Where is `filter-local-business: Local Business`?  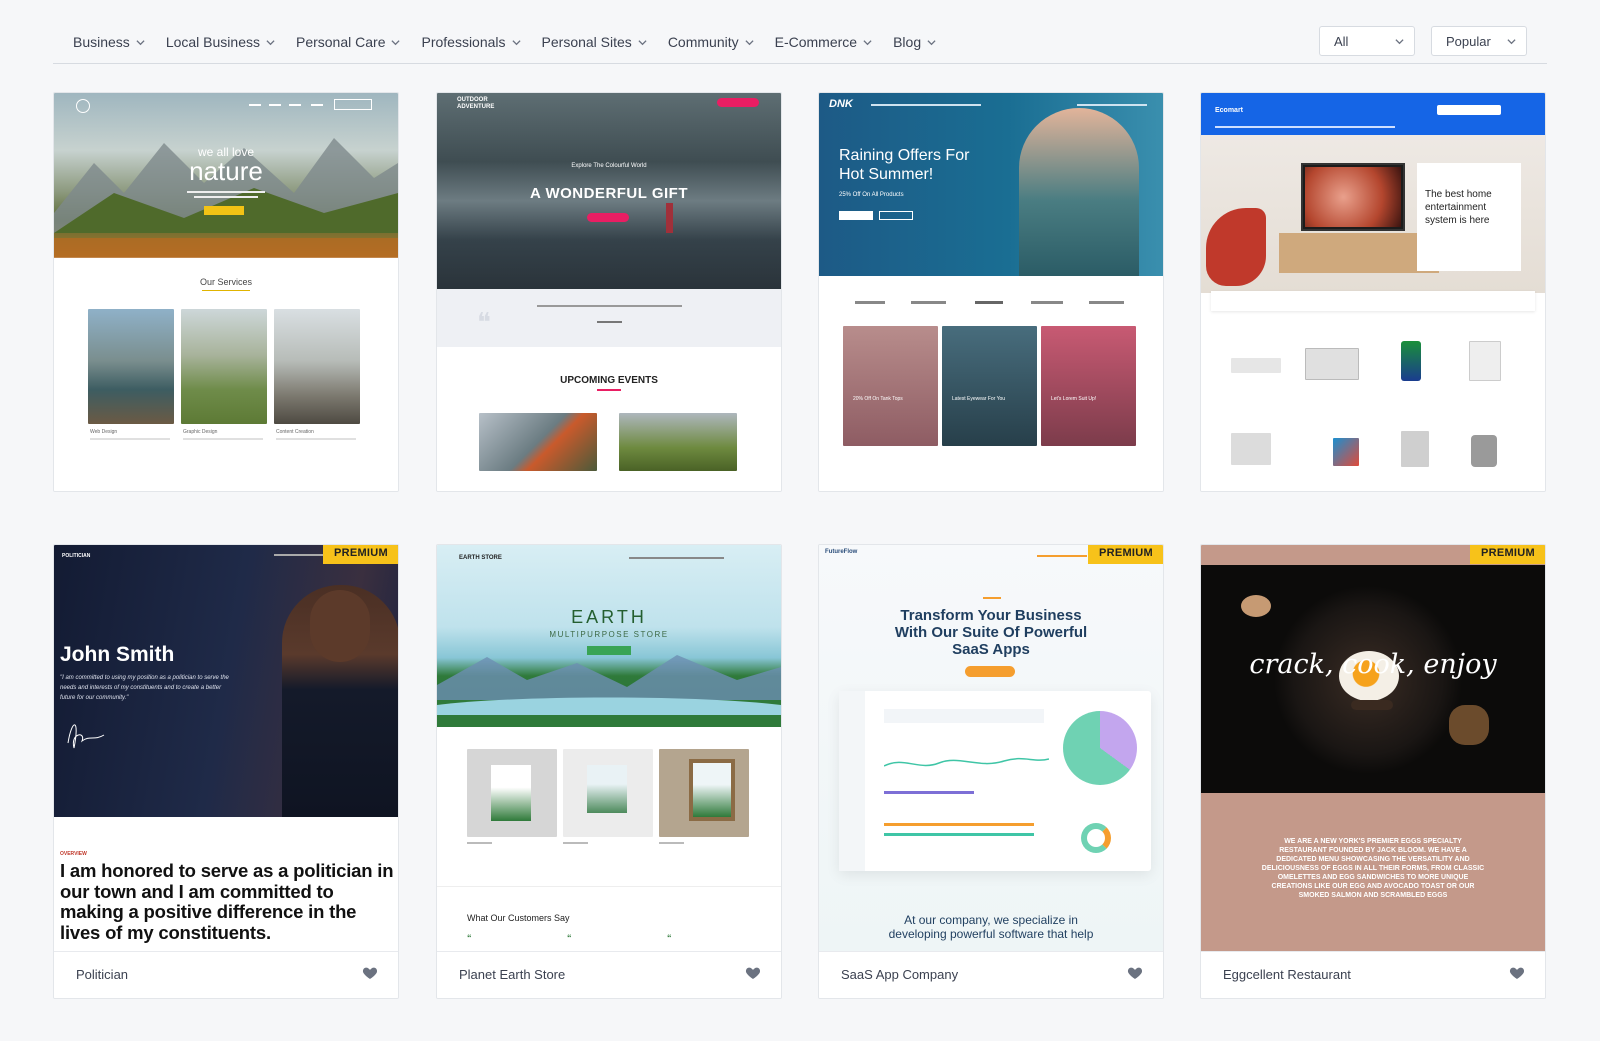 filter-local-business: Local Business is located at coordinates (220, 42).